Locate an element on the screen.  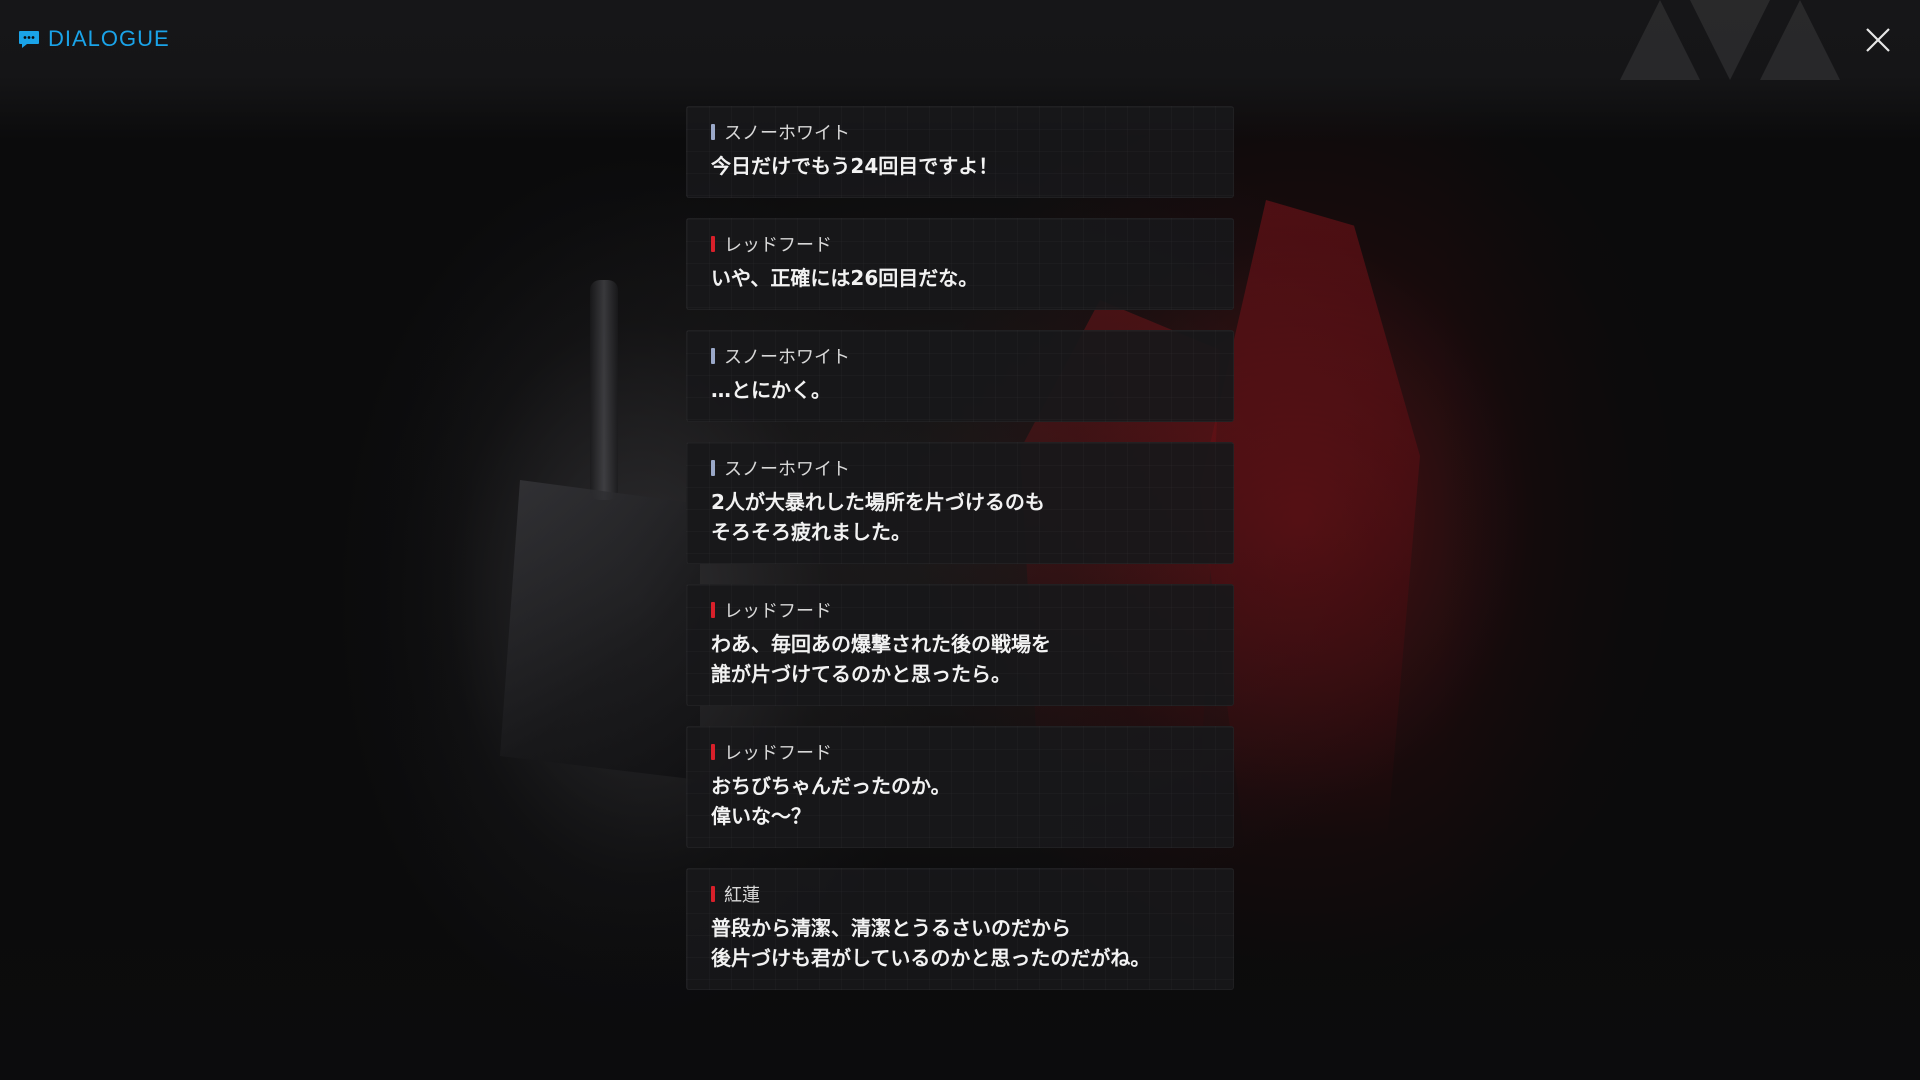
dialogue-text: おちびちゃんだったのか。 偉いな～？ is located at coordinates (831, 801).